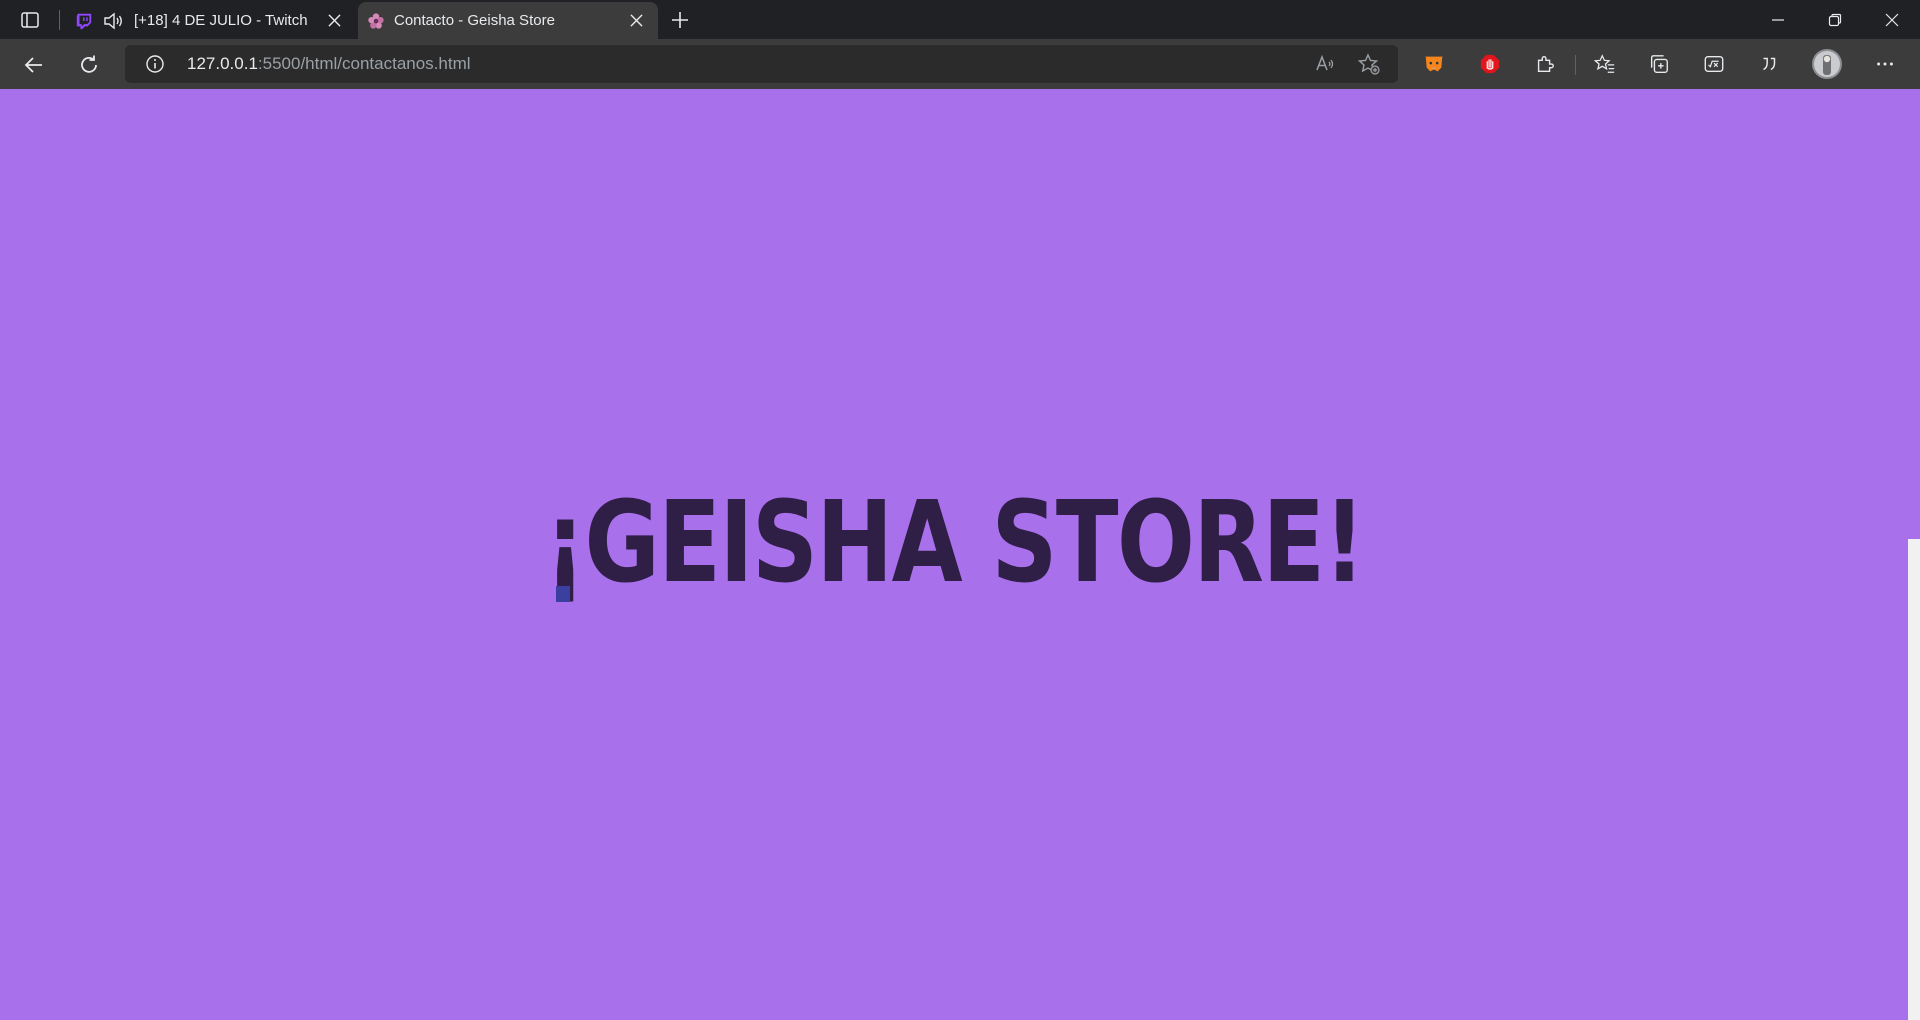 The height and width of the screenshot is (1020, 1920). Describe the element at coordinates (954, 543) in the screenshot. I see `hero-title: ¡GEISHA STORE!` at that location.